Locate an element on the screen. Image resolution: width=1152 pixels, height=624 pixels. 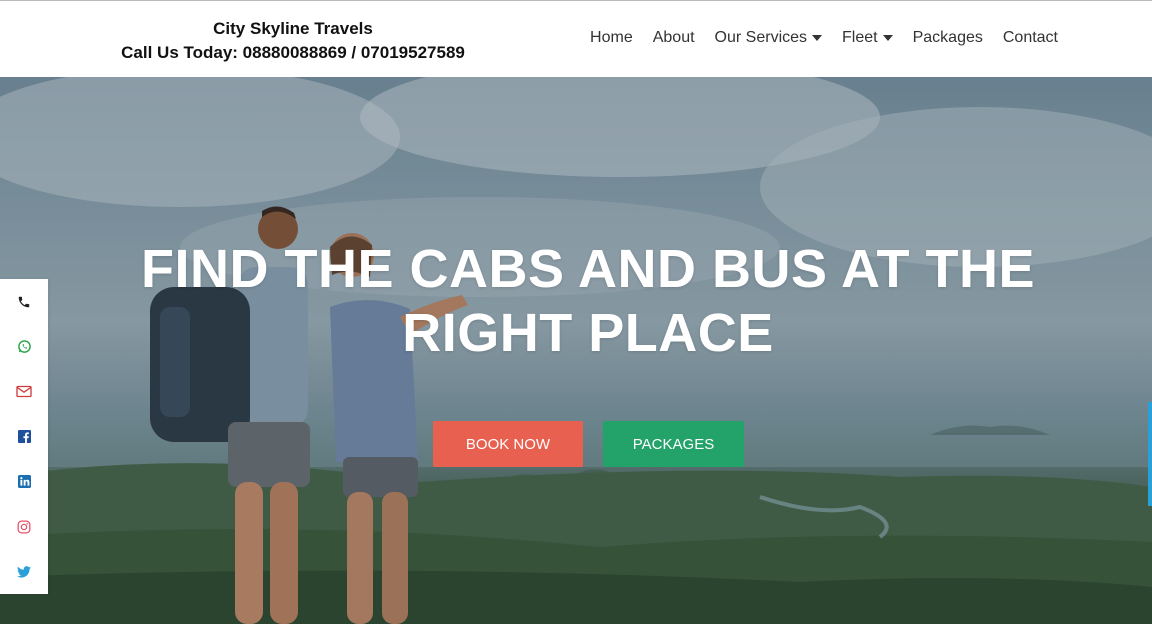
book-now-button: BOOK NOW is located at coordinates (508, 444).